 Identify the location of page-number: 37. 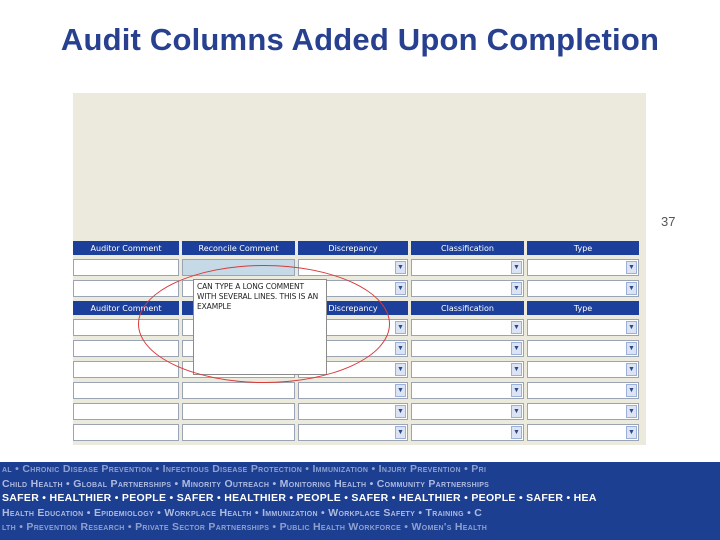
(668, 221).